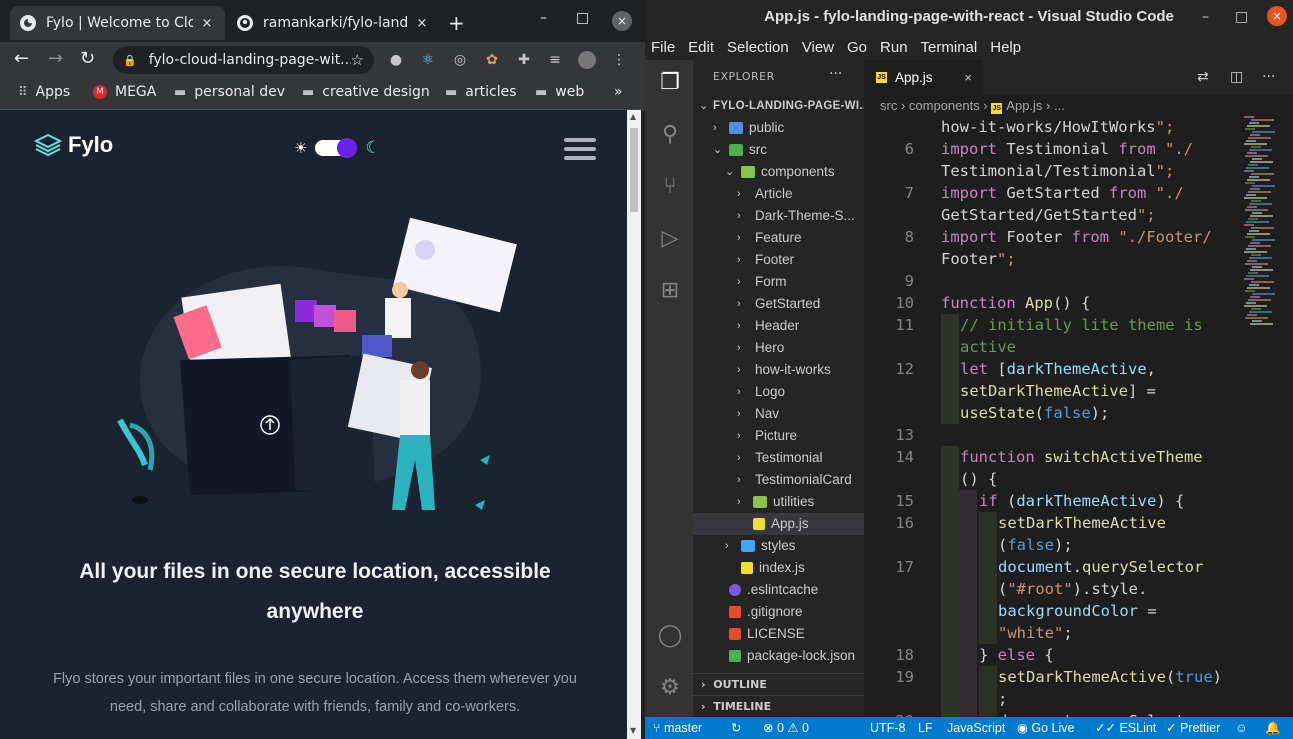 This screenshot has height=739, width=1293. What do you see at coordinates (559, 92) in the screenshot?
I see `bookmark-web: ▬ web` at bounding box center [559, 92].